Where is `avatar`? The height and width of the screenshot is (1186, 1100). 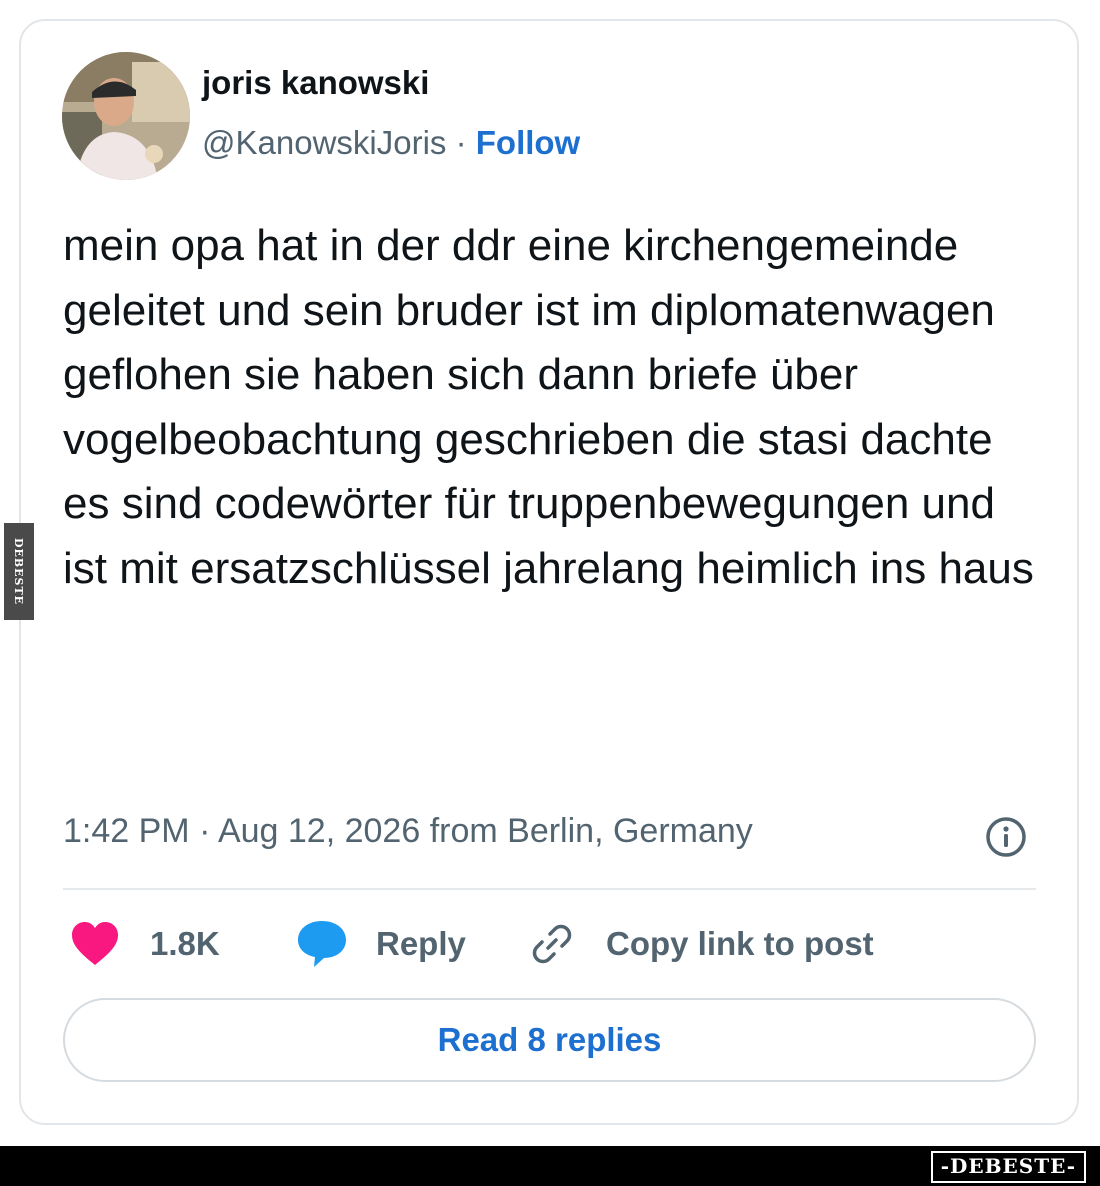 avatar is located at coordinates (126, 116).